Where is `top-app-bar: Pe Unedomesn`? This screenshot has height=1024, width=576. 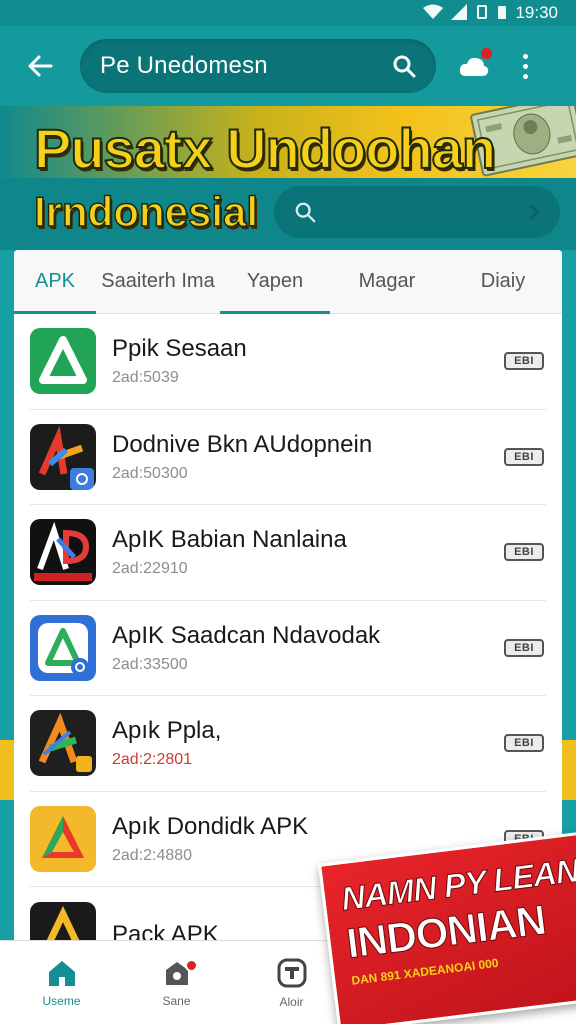 top-app-bar: Pe Unedomesn is located at coordinates (288, 66).